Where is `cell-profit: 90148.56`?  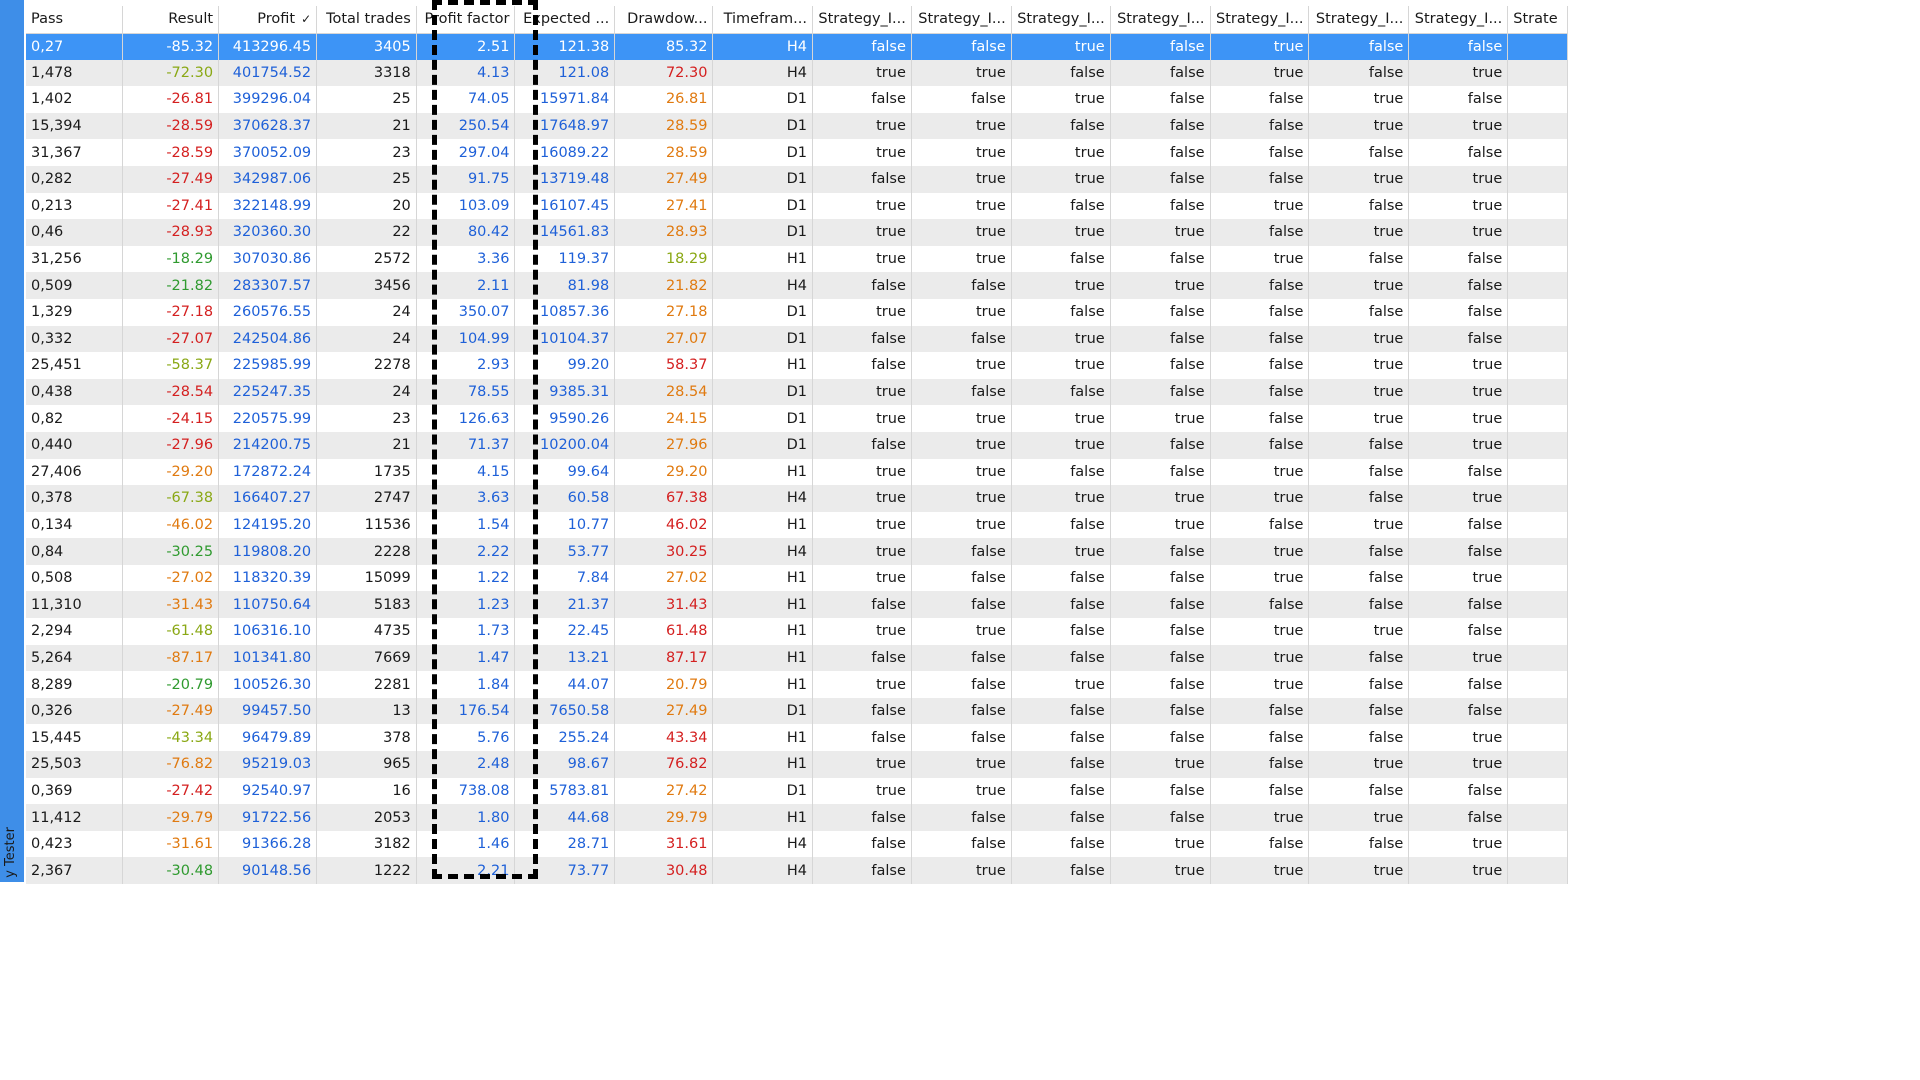
cell-profit: 90148.56 is located at coordinates (268, 870).